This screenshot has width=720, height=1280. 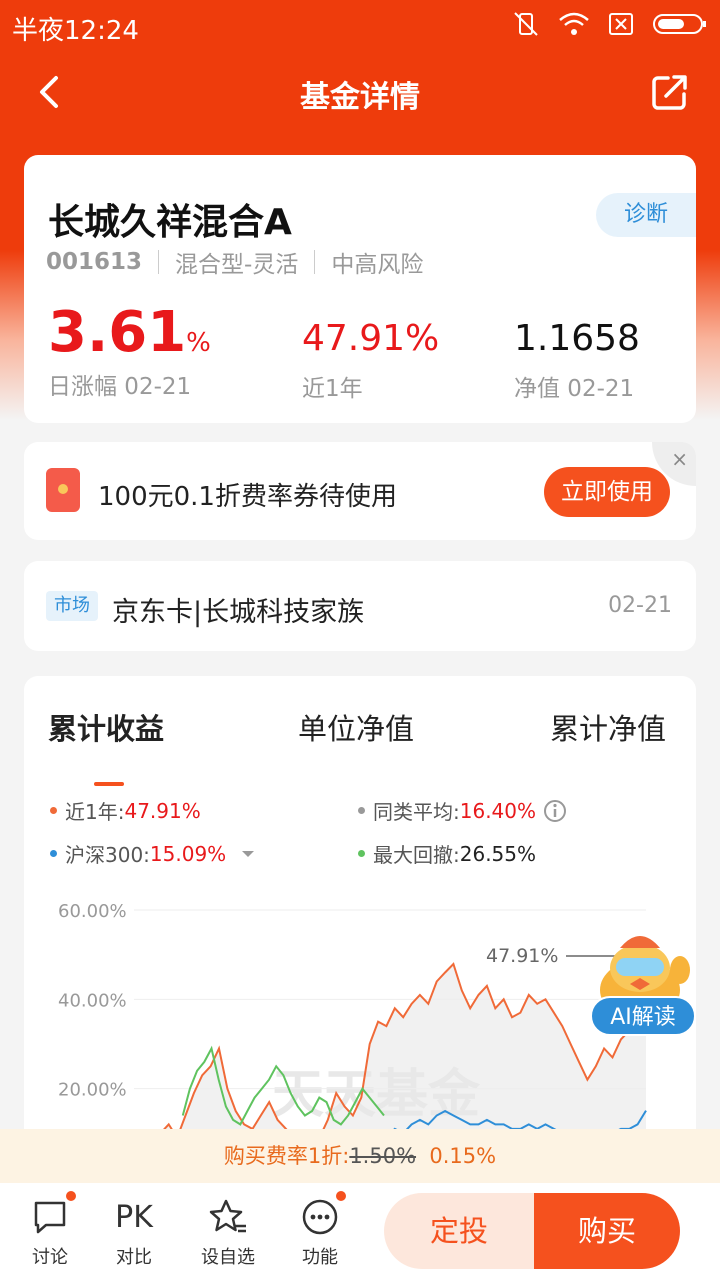 I want to click on fee-original: 1.50%, so click(x=383, y=1156).